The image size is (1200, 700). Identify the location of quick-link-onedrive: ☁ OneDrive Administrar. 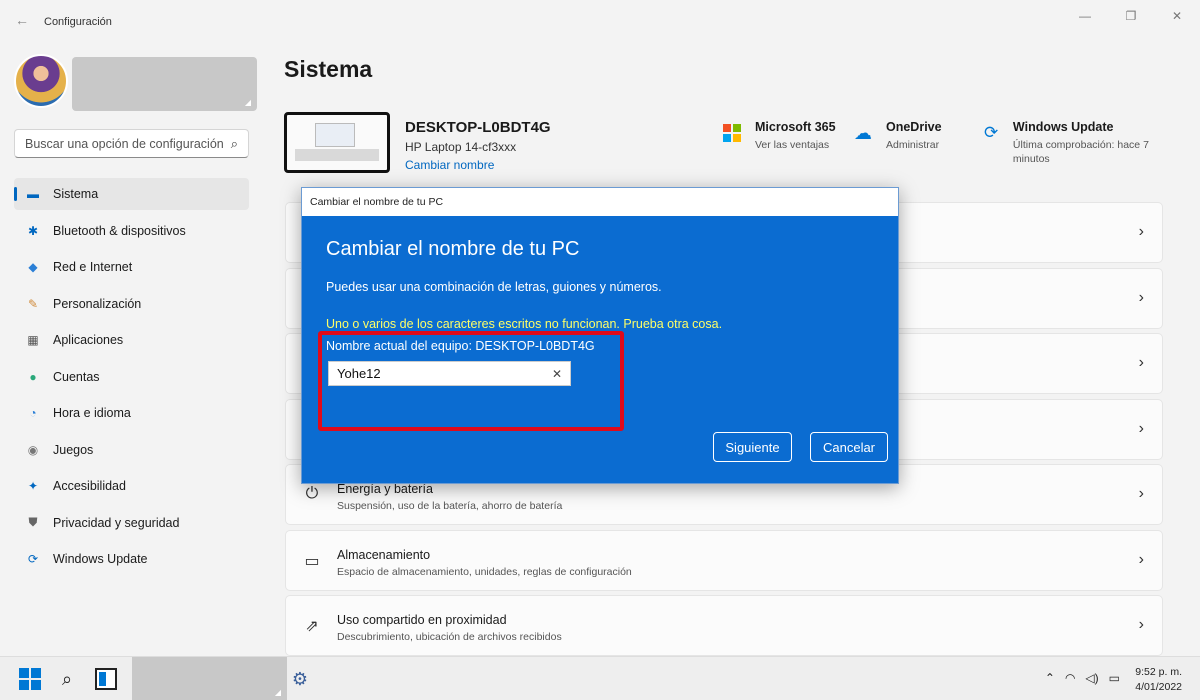
(898, 136).